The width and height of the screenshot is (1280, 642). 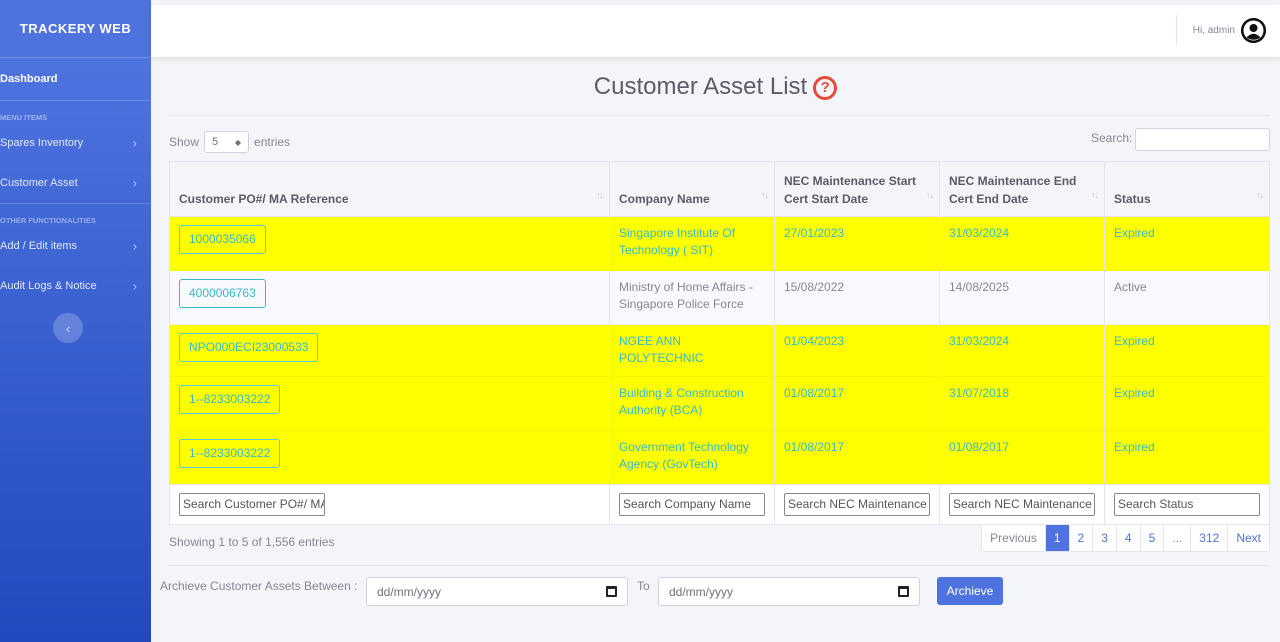 I want to click on cell-reference: 1000035066, so click(x=389, y=243).